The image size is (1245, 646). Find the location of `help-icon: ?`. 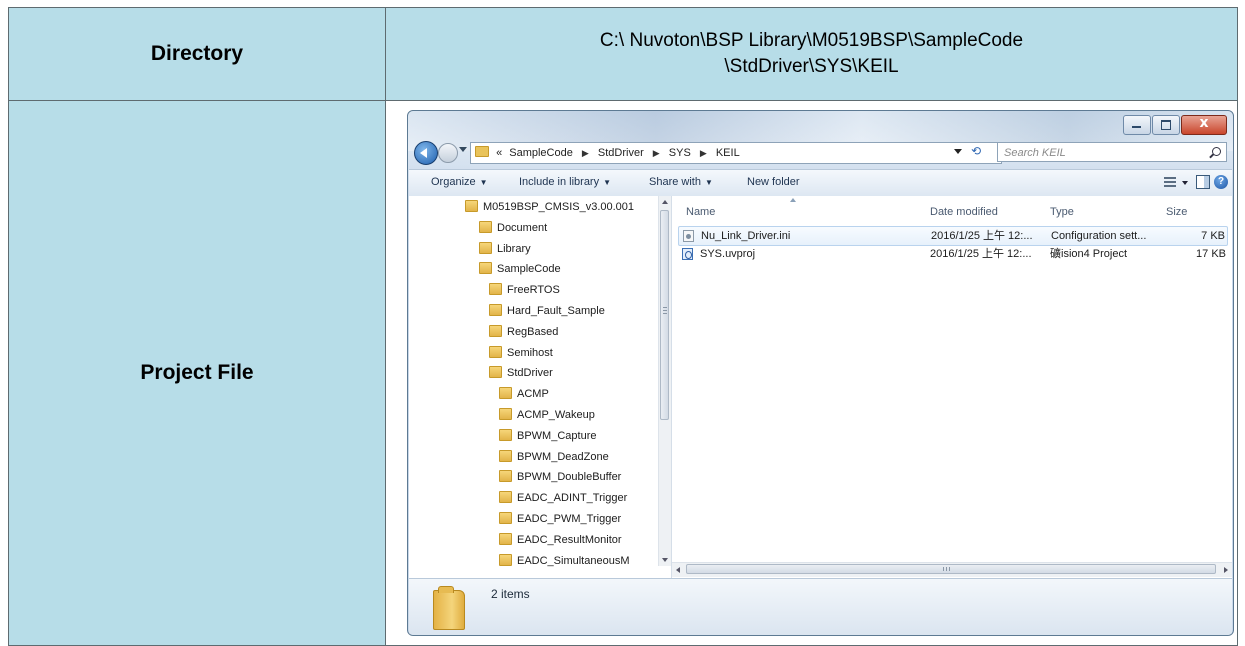

help-icon: ? is located at coordinates (1221, 182).